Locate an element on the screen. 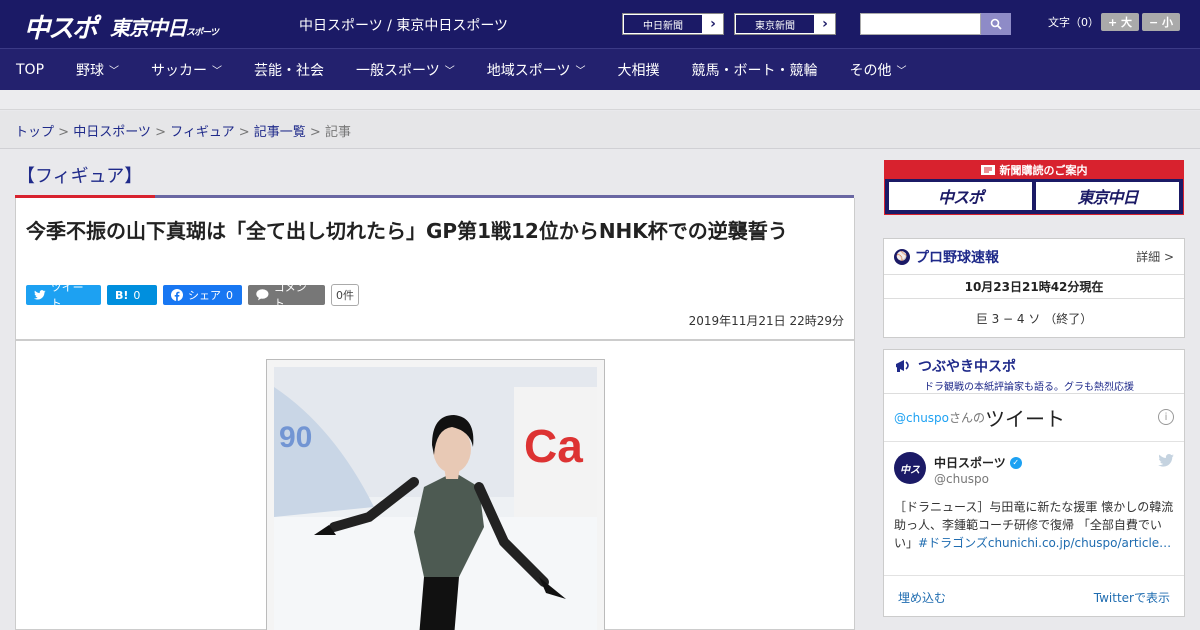 Image resolution: width=1200 pixels, height=630 pixels. tweets-suffix: さんの is located at coordinates (967, 418).